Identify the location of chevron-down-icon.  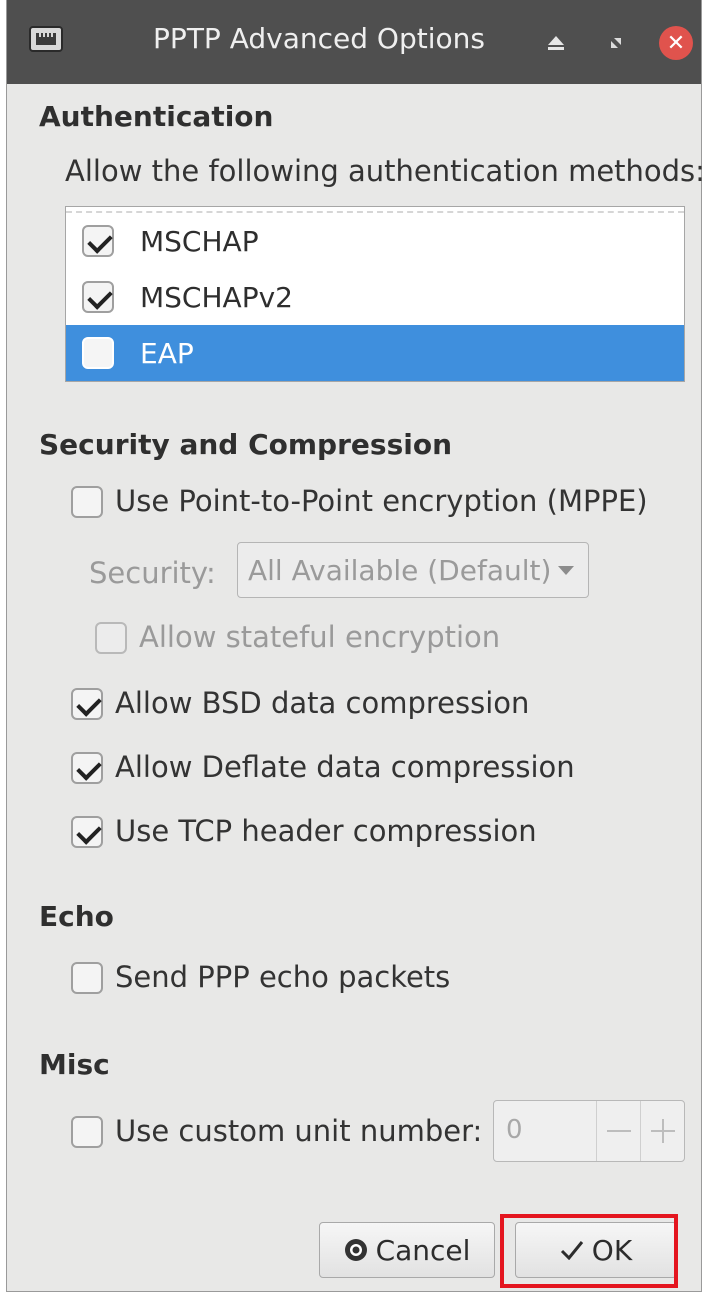
(566, 570).